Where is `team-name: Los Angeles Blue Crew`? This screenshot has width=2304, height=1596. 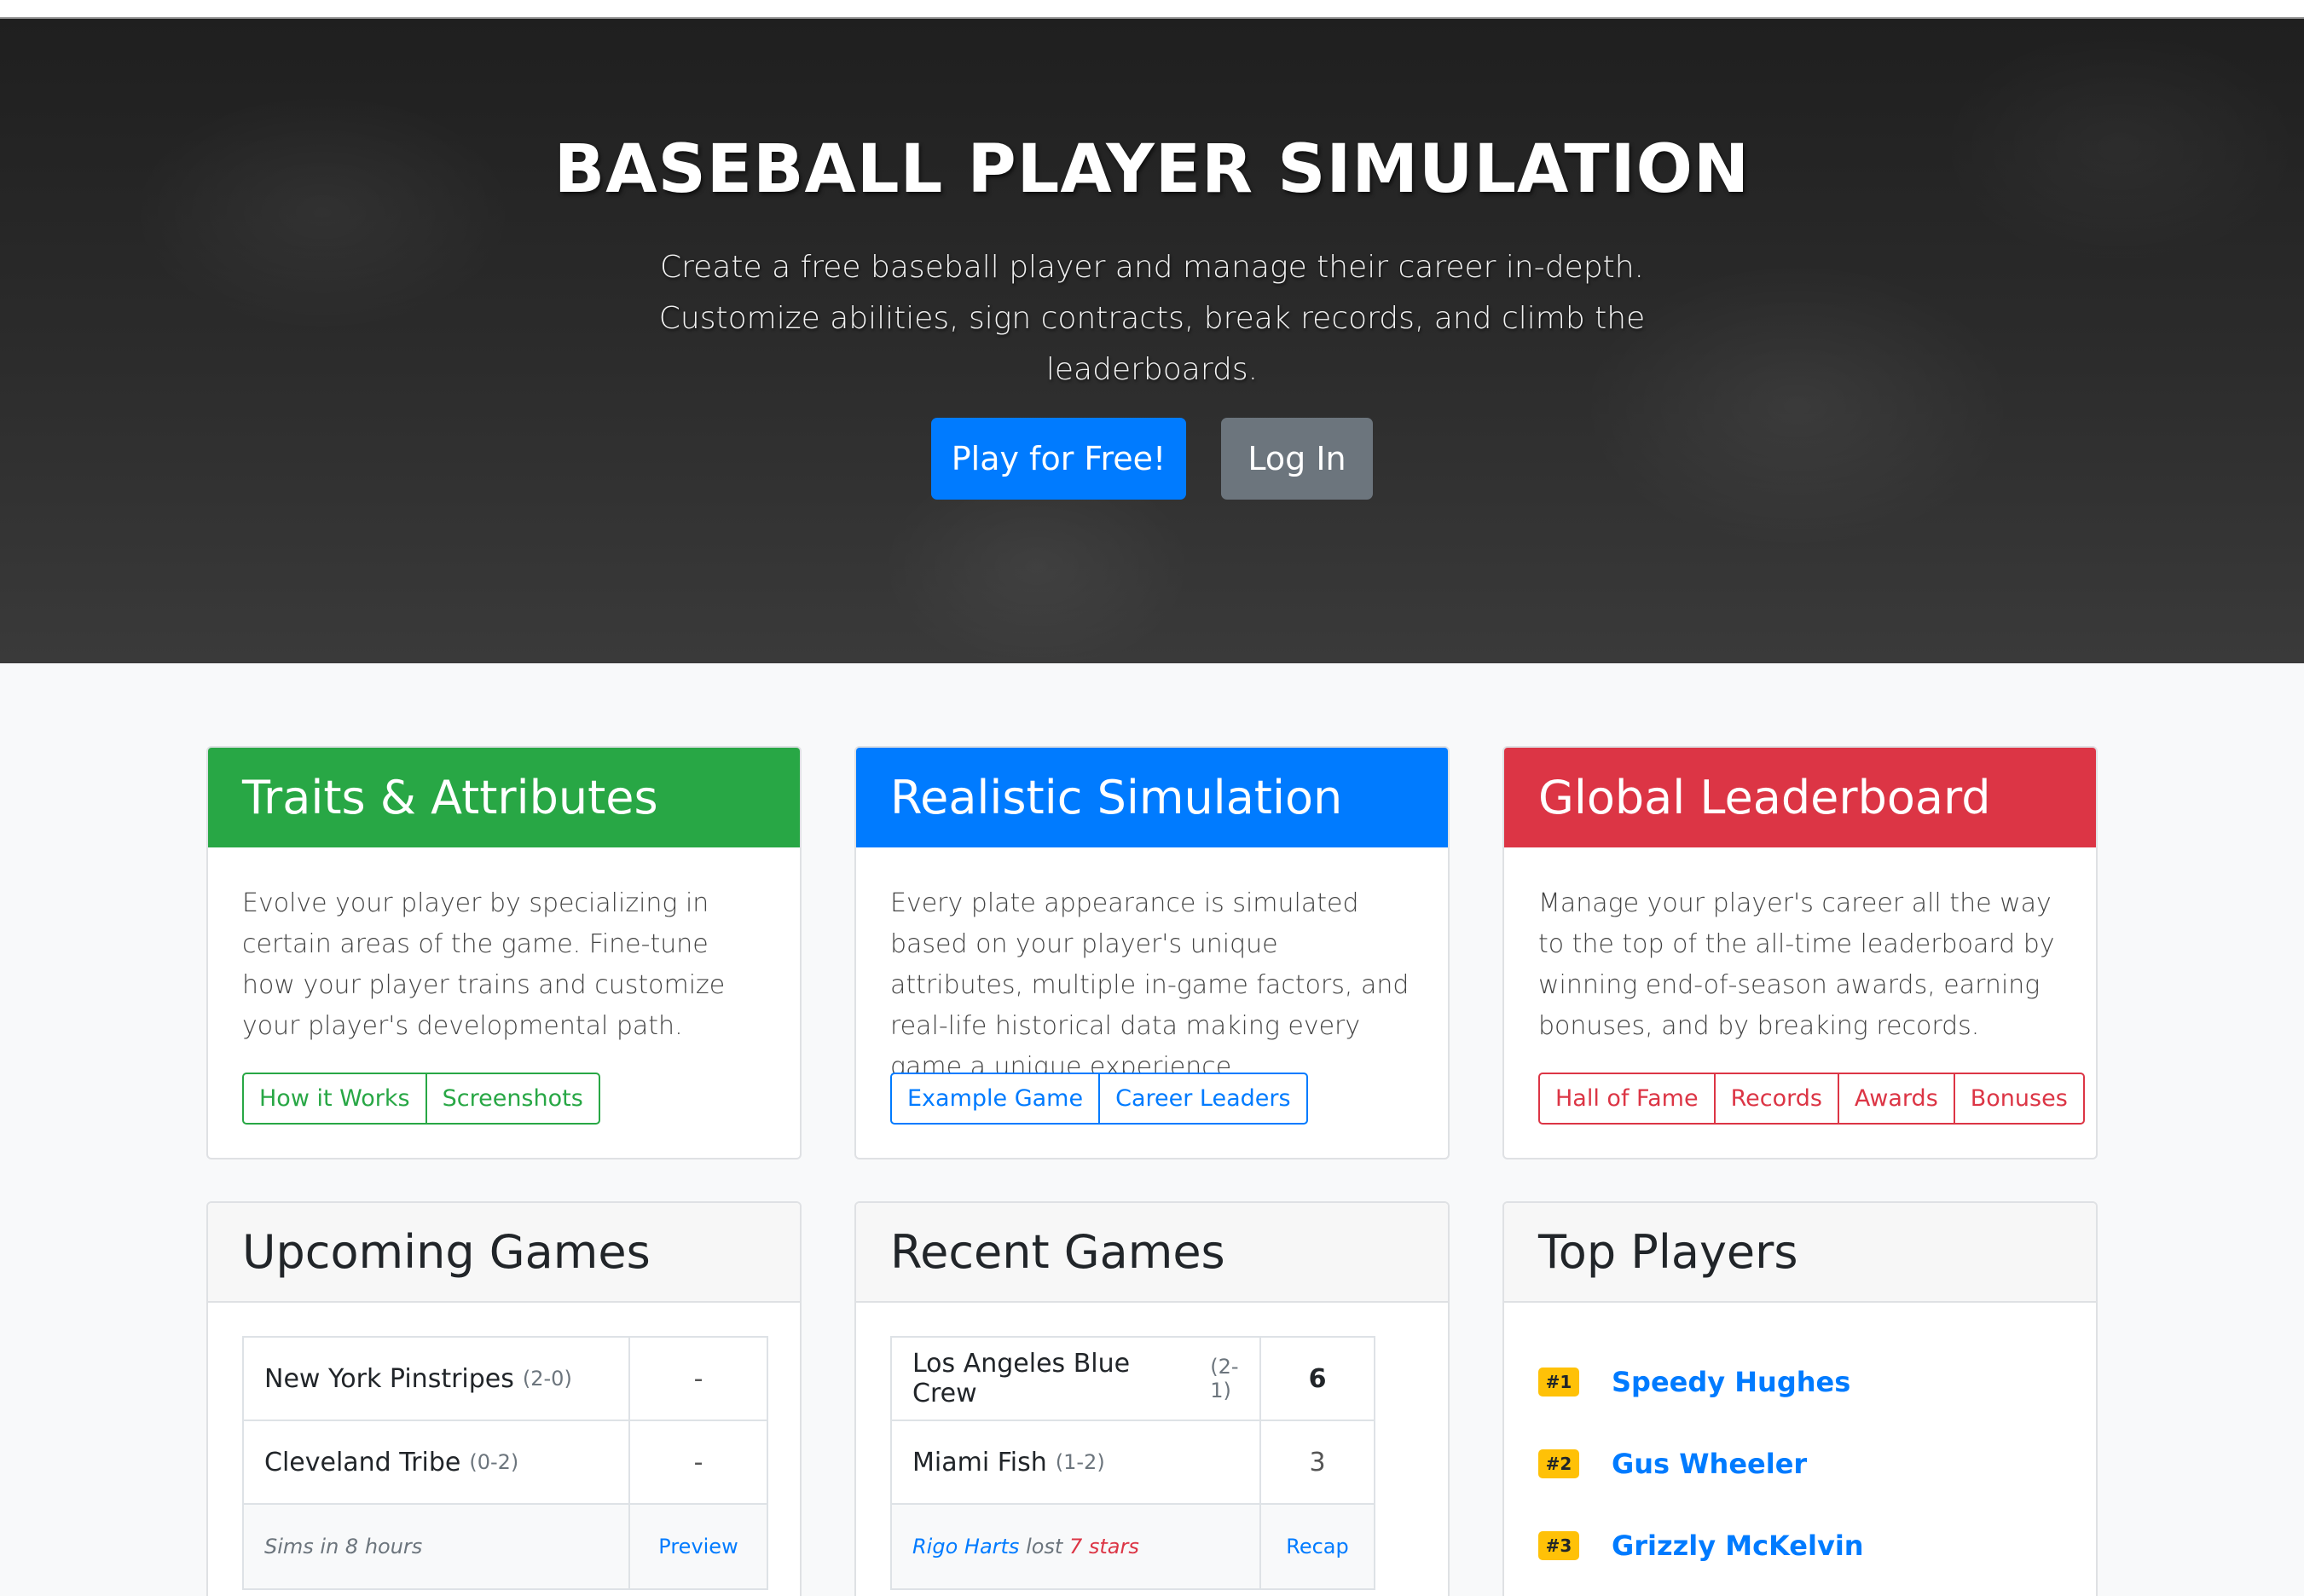
team-name: Los Angeles Blue Crew is located at coordinates (1057, 1378).